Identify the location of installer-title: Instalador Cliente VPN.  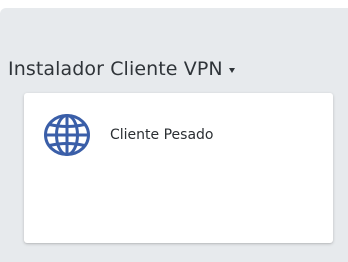
(115, 69).